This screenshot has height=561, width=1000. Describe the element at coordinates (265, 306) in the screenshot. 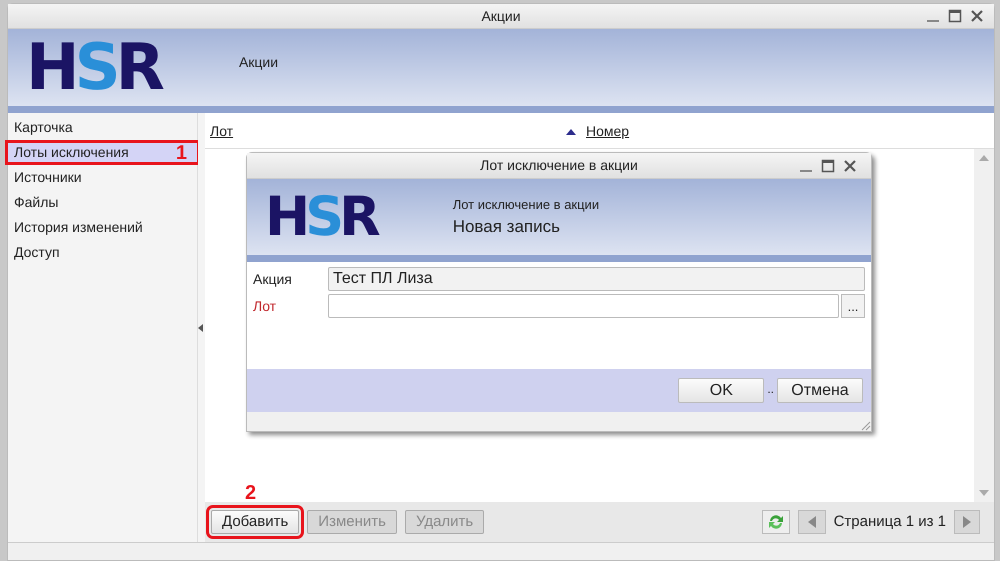

I see `field-label: Лот` at that location.